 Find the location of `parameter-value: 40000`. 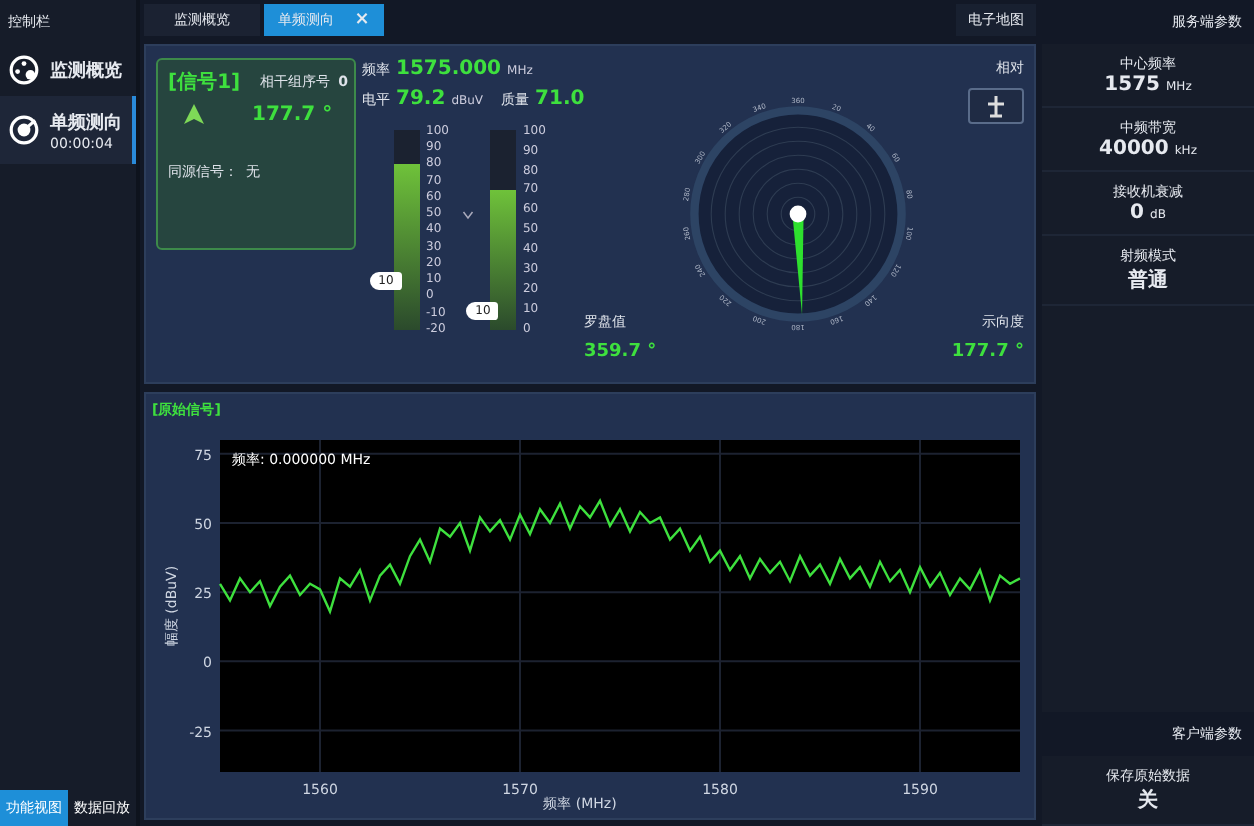

parameter-value: 40000 is located at coordinates (1134, 149).